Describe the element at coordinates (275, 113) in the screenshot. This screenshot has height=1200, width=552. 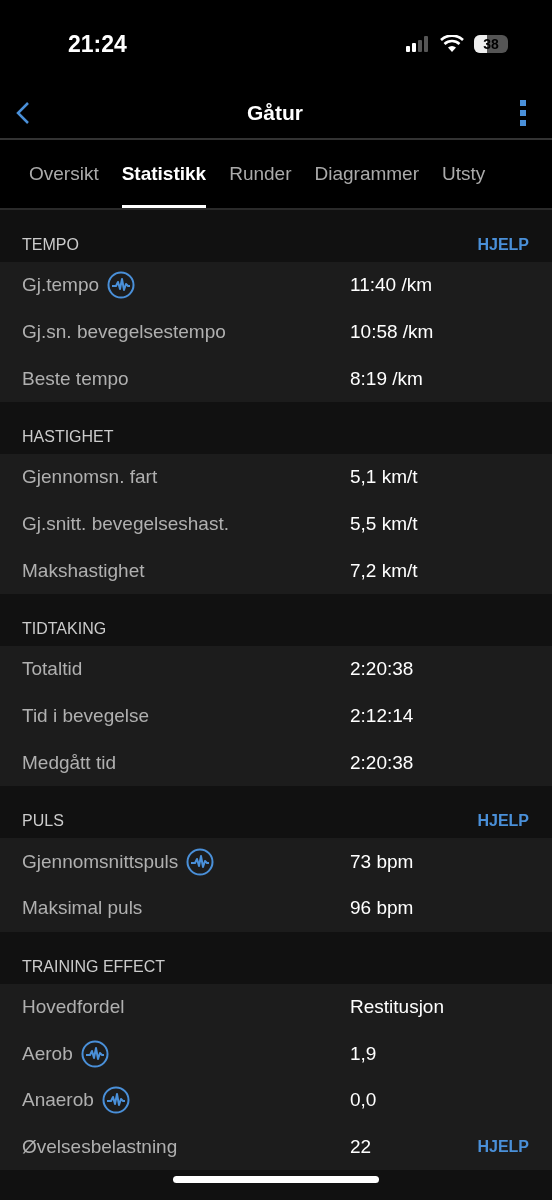
I see `screen-title: Gåtur` at that location.